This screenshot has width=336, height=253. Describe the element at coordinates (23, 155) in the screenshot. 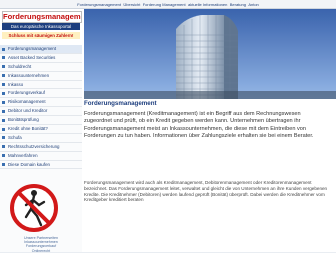

I see `sidebar-item-label: Mahnverfahren` at that location.